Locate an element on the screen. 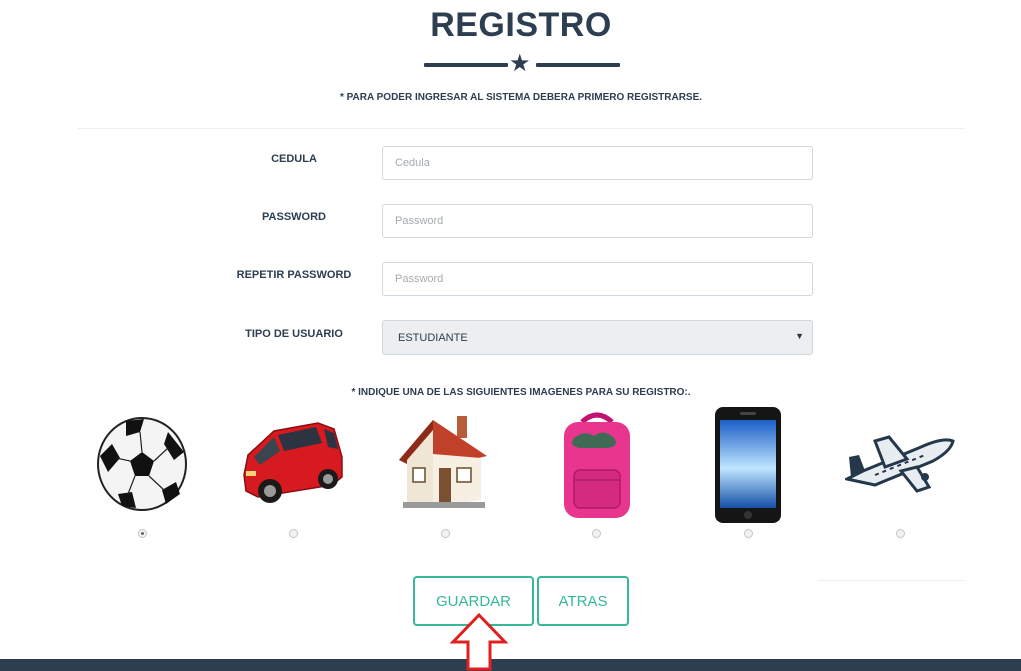 The width and height of the screenshot is (1021, 671). repeat-password-label: REPETIR PASSWORD is located at coordinates (294, 275).